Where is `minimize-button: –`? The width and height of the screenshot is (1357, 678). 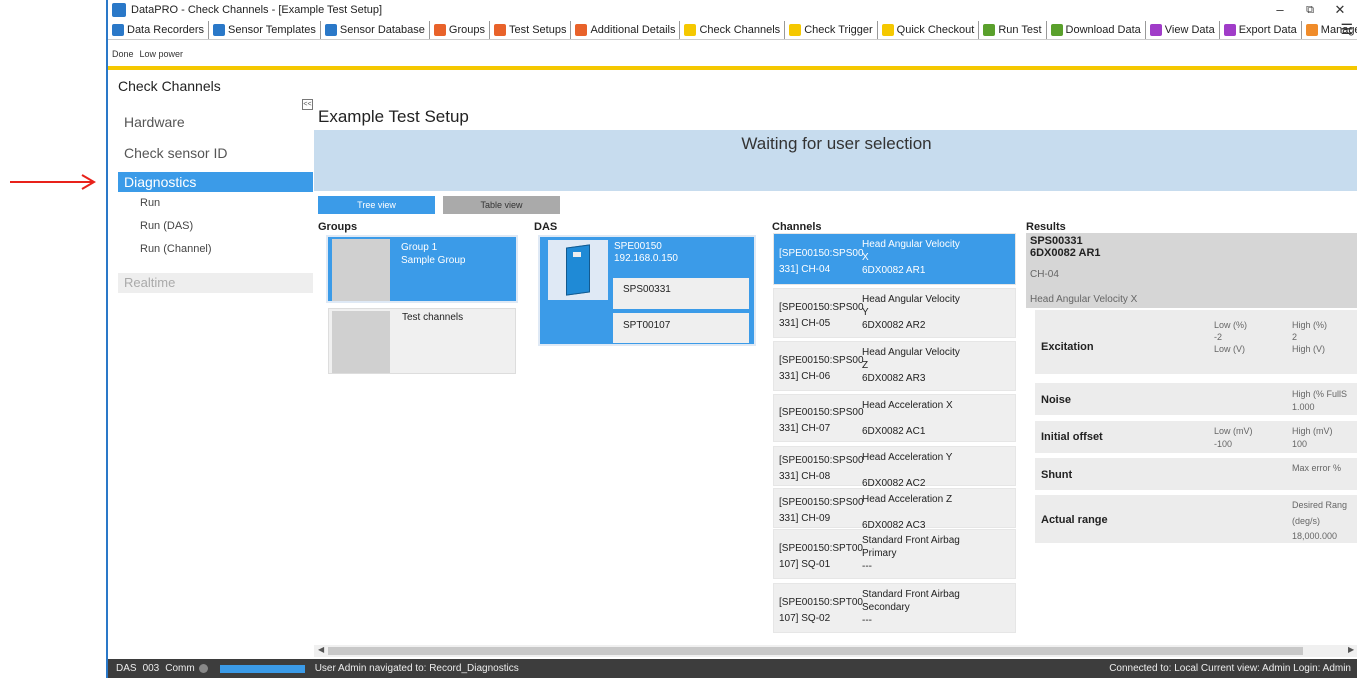
minimize-button: – is located at coordinates (1280, 10).